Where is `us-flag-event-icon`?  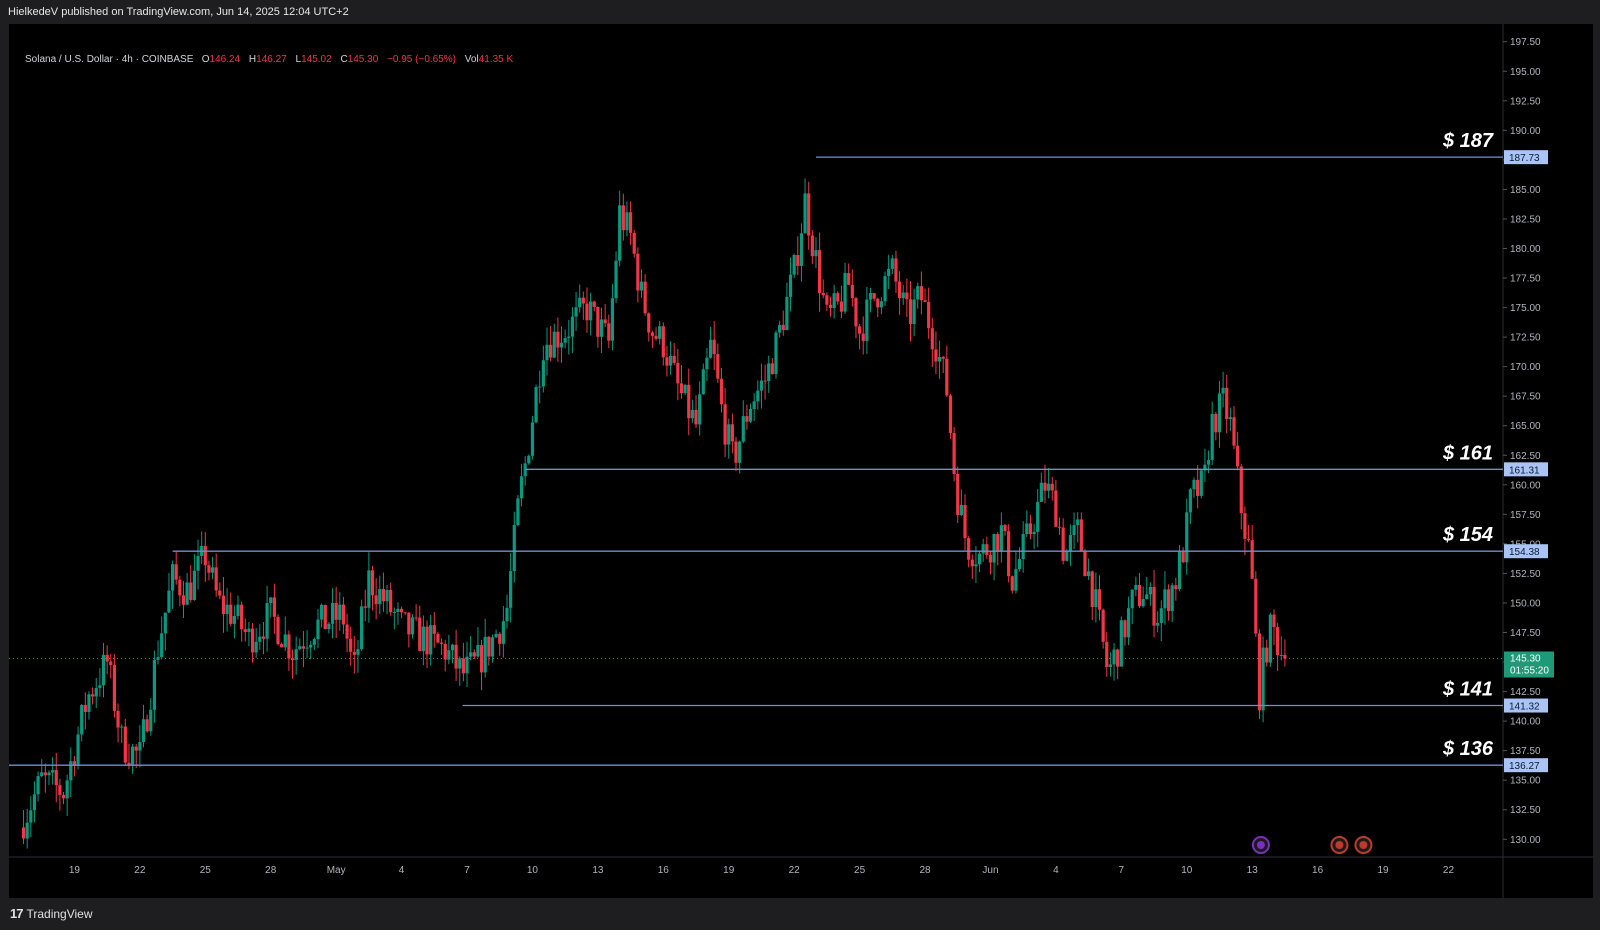
us-flag-event-icon is located at coordinates (1339, 845).